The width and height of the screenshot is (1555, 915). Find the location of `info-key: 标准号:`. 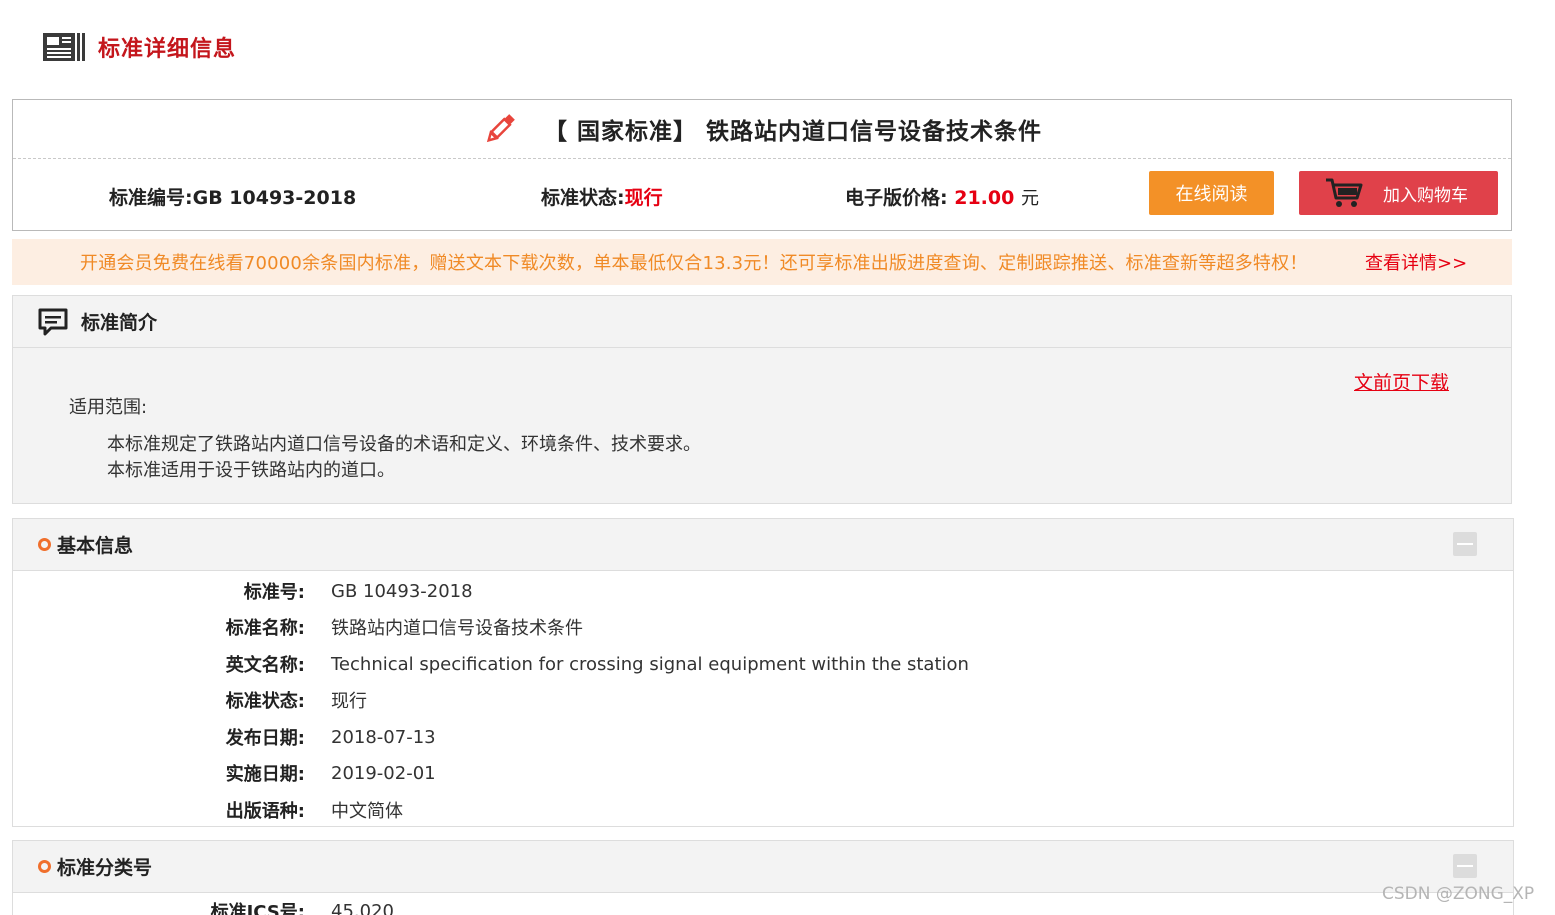

info-key: 标准号: is located at coordinates (274, 592).